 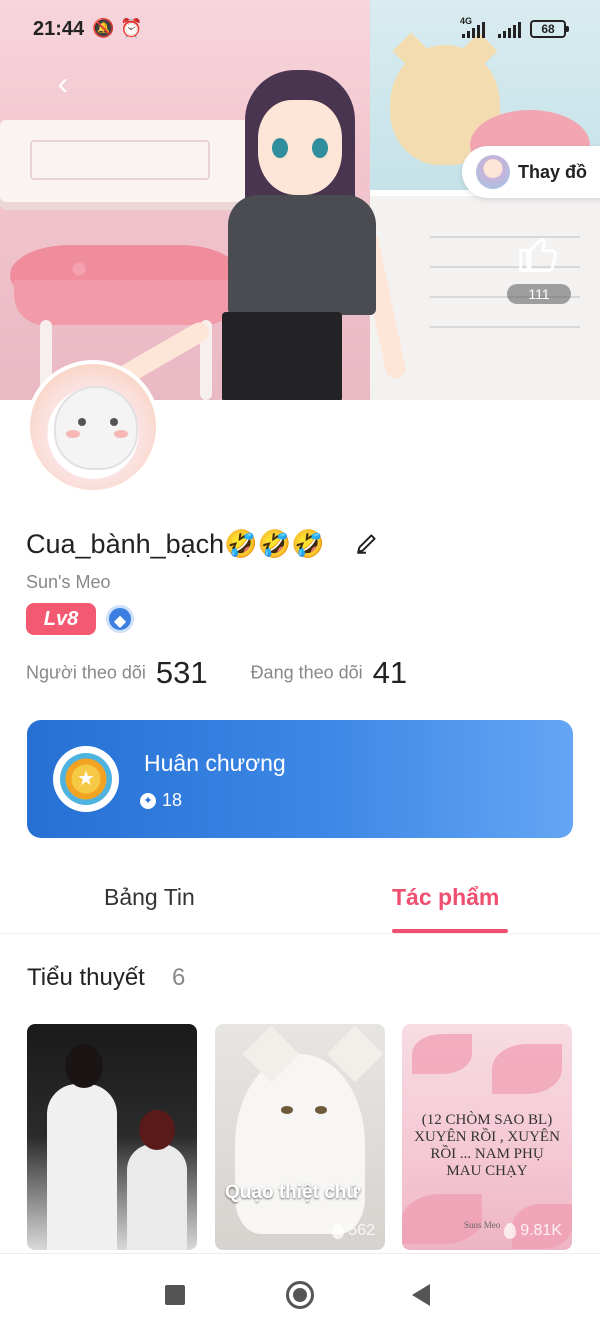 What do you see at coordinates (86, 977) in the screenshot?
I see `section-title: Tiểu thuyết` at bounding box center [86, 977].